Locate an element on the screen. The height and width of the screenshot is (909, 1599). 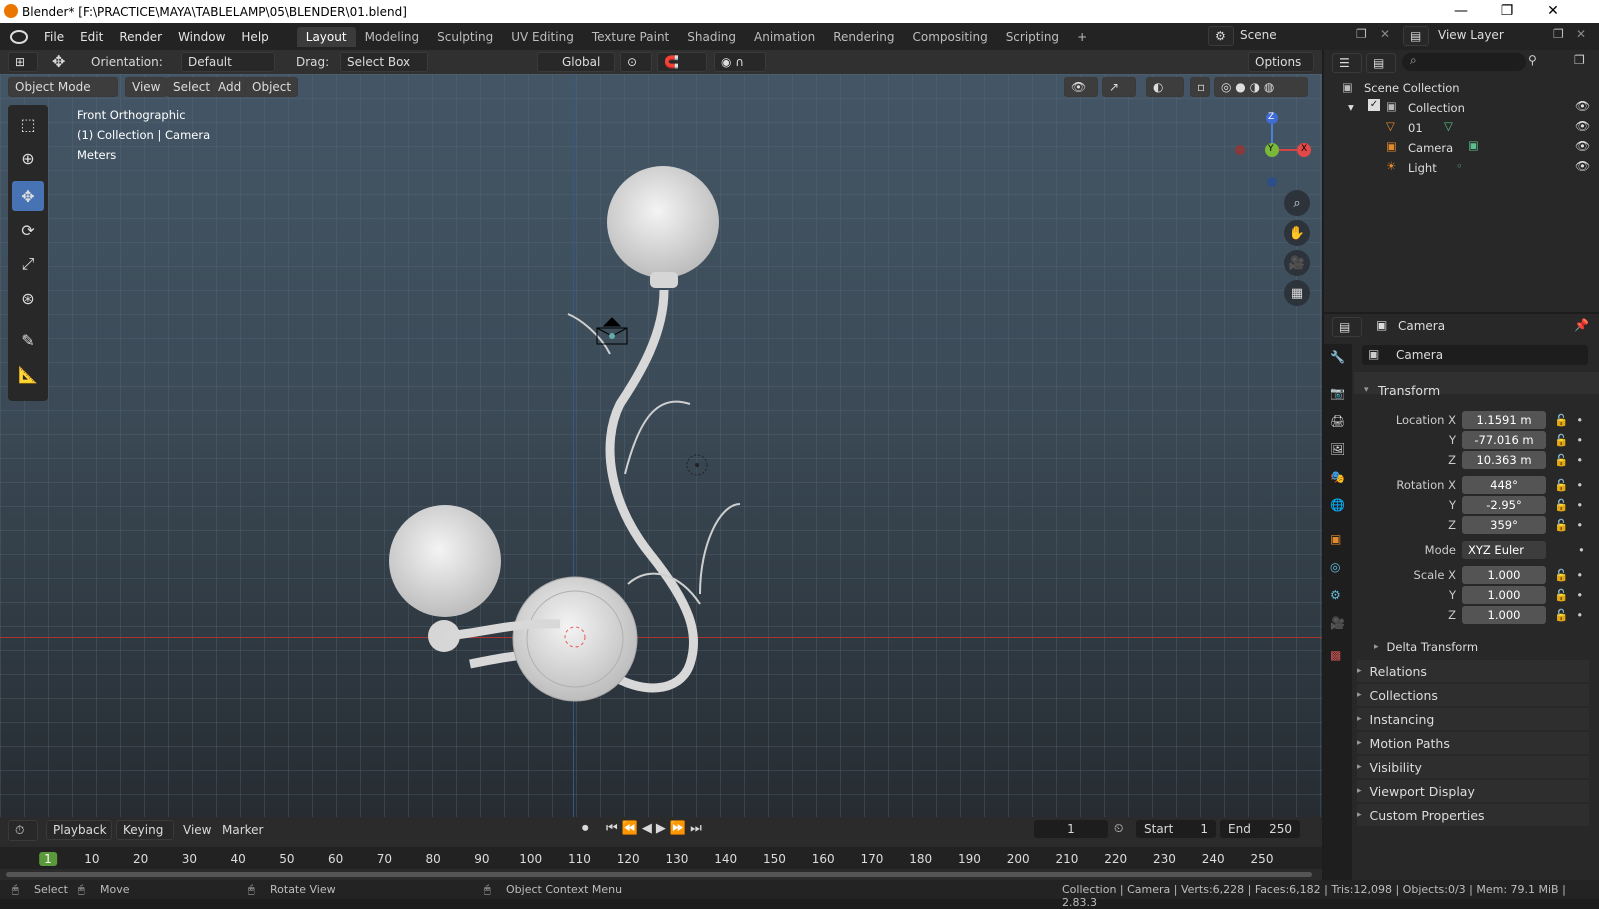
scene-selector-icon: ⚙ is located at coordinates (1221, 36).